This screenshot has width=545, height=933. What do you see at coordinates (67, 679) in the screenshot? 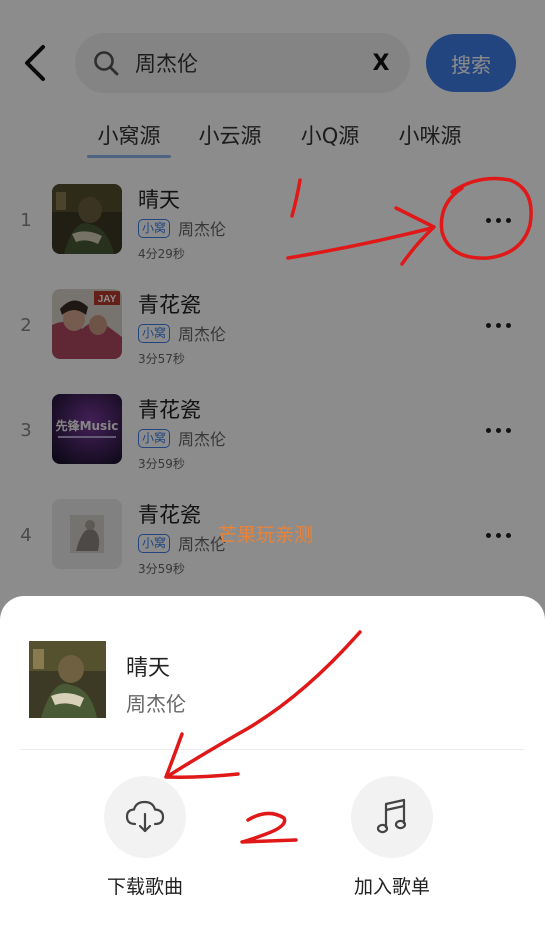
I see `sheet-album-cover` at bounding box center [67, 679].